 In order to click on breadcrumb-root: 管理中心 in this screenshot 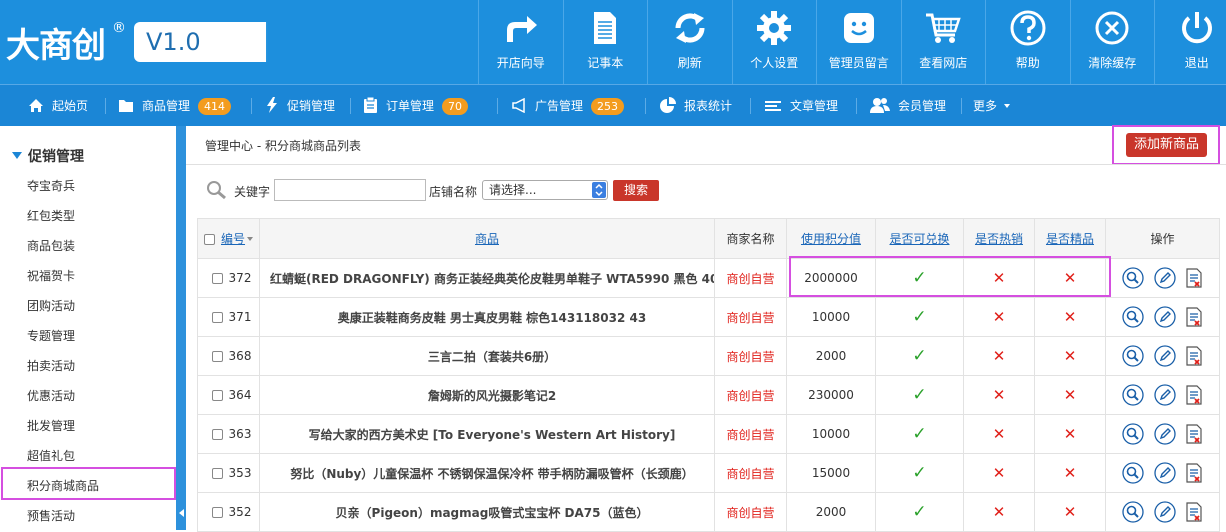, I will do `click(229, 146)`.